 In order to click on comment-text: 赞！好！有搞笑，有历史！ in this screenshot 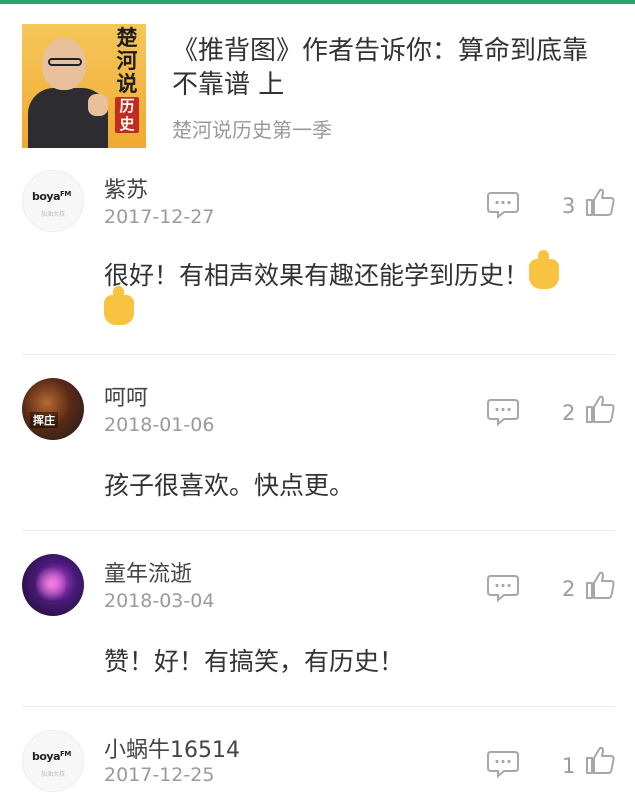, I will do `click(254, 661)`.